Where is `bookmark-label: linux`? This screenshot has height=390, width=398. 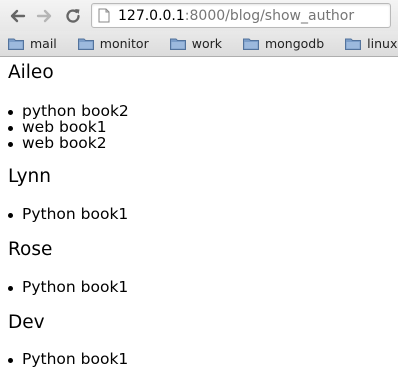 bookmark-label: linux is located at coordinates (382, 43).